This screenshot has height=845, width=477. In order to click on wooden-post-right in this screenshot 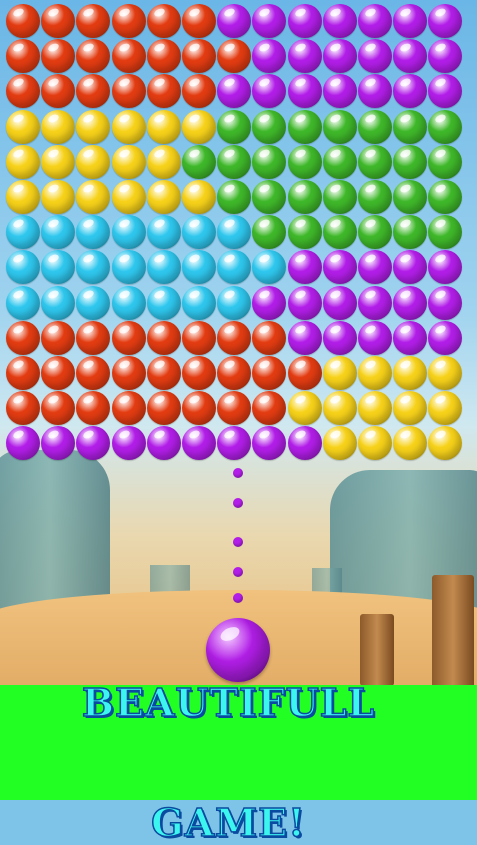, I will do `click(453, 630)`.